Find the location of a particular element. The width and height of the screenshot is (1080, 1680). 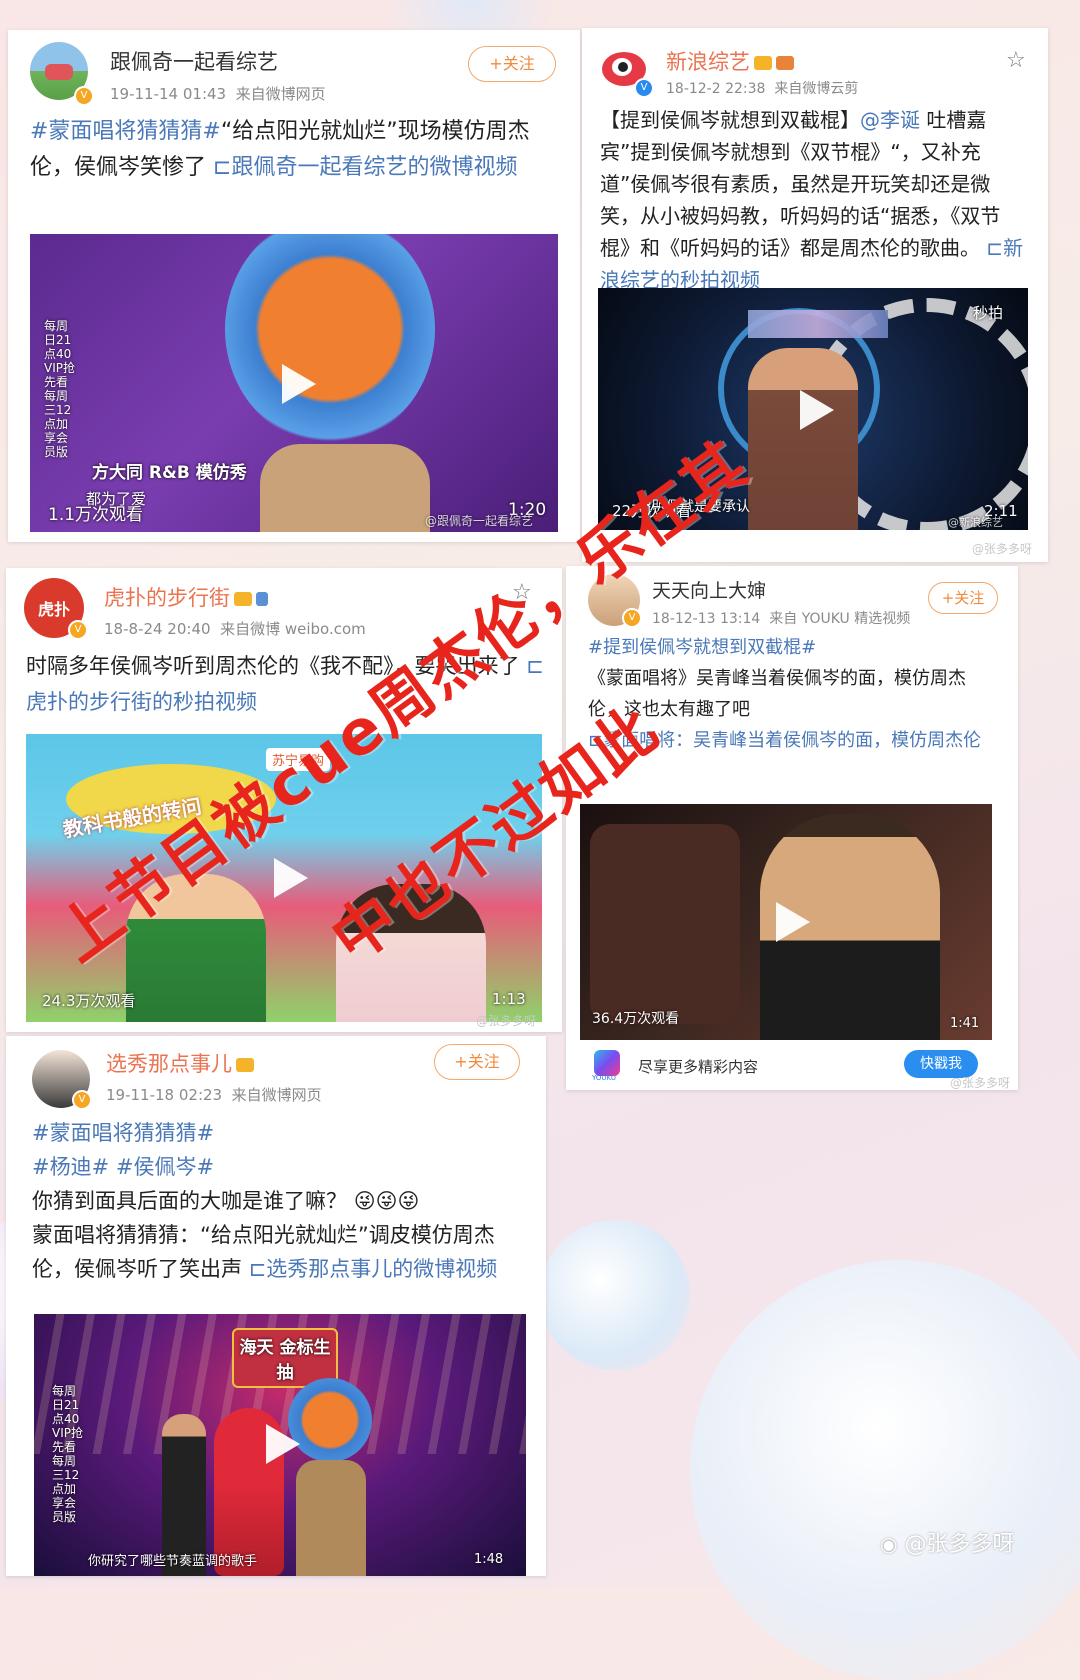

video-link-text: 选秀那点事儿的微博视频 is located at coordinates (382, 1269).